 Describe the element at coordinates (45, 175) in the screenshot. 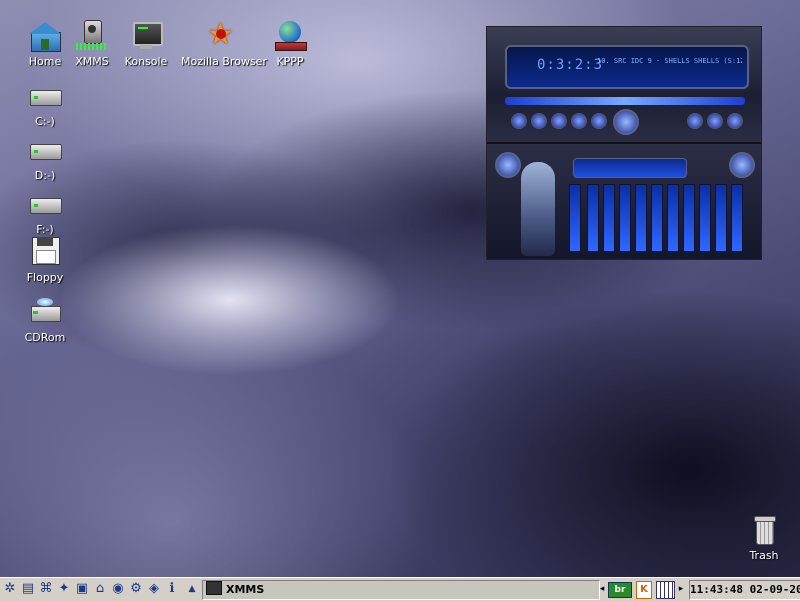

I see `desktop-icon-label: D:-)` at that location.